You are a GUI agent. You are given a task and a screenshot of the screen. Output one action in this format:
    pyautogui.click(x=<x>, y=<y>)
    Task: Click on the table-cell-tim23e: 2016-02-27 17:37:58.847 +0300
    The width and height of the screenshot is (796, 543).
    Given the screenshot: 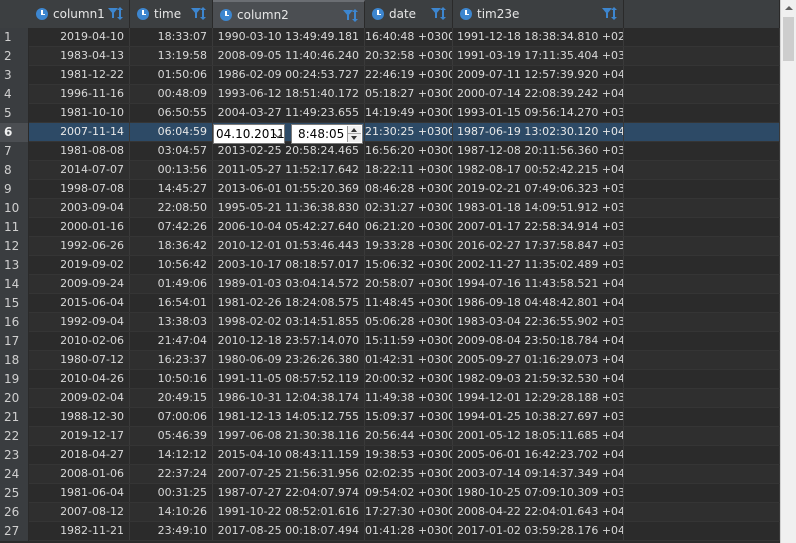 What is the action you would take?
    pyautogui.click(x=538, y=246)
    